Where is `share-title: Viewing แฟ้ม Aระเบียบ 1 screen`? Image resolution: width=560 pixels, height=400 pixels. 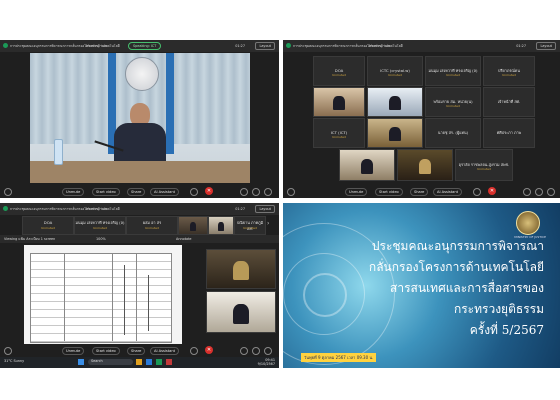
share-title: Viewing แฟ้ม Aระเบียบ 1 screen is located at coordinates (30, 239).